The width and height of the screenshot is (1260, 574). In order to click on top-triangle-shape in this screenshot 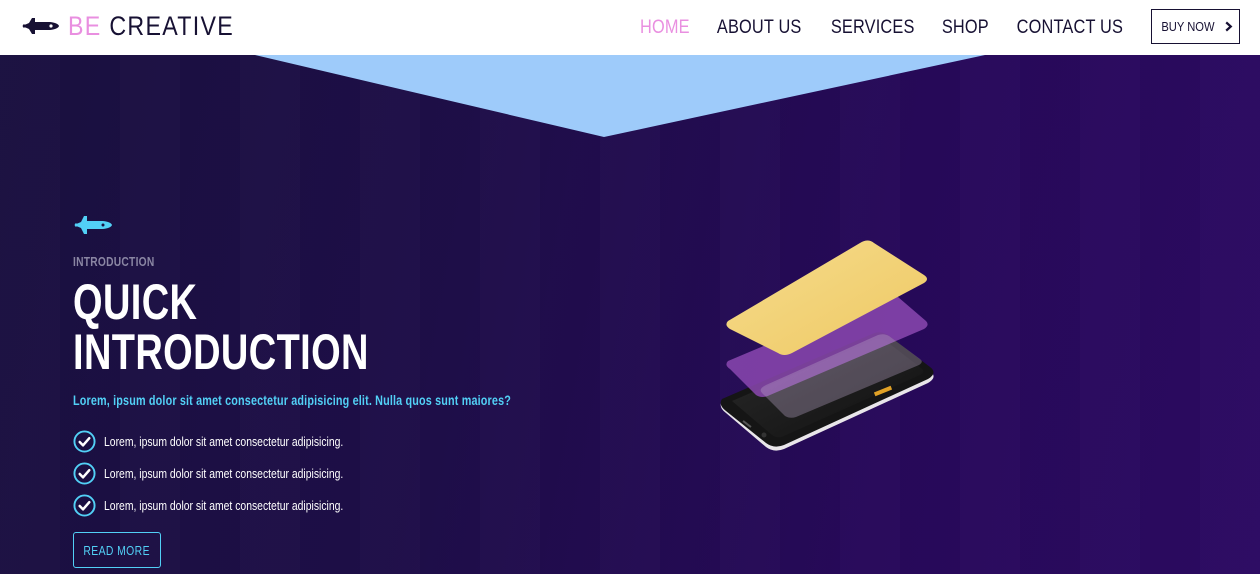, I will do `click(620, 96)`.